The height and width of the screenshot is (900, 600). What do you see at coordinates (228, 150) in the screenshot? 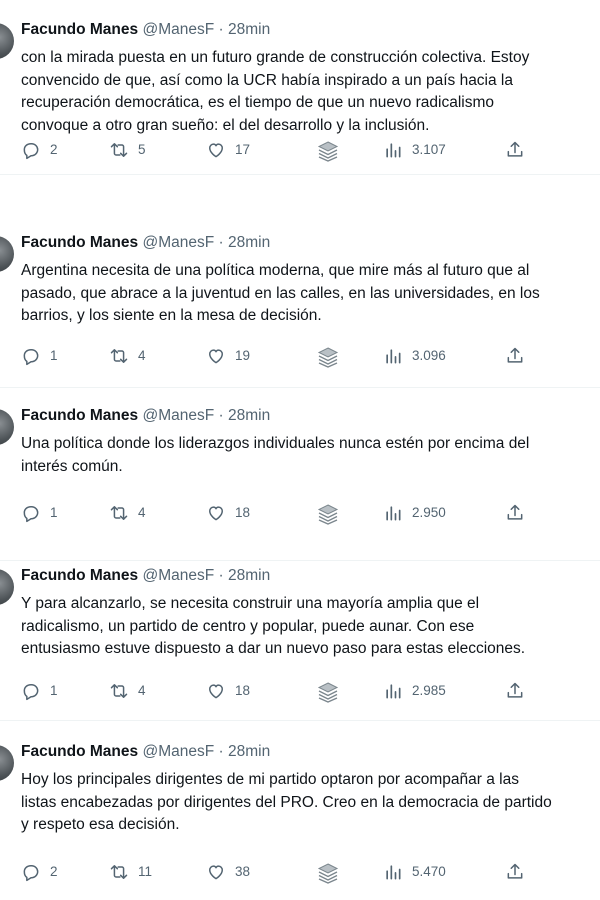
I see `like-button: 17` at bounding box center [228, 150].